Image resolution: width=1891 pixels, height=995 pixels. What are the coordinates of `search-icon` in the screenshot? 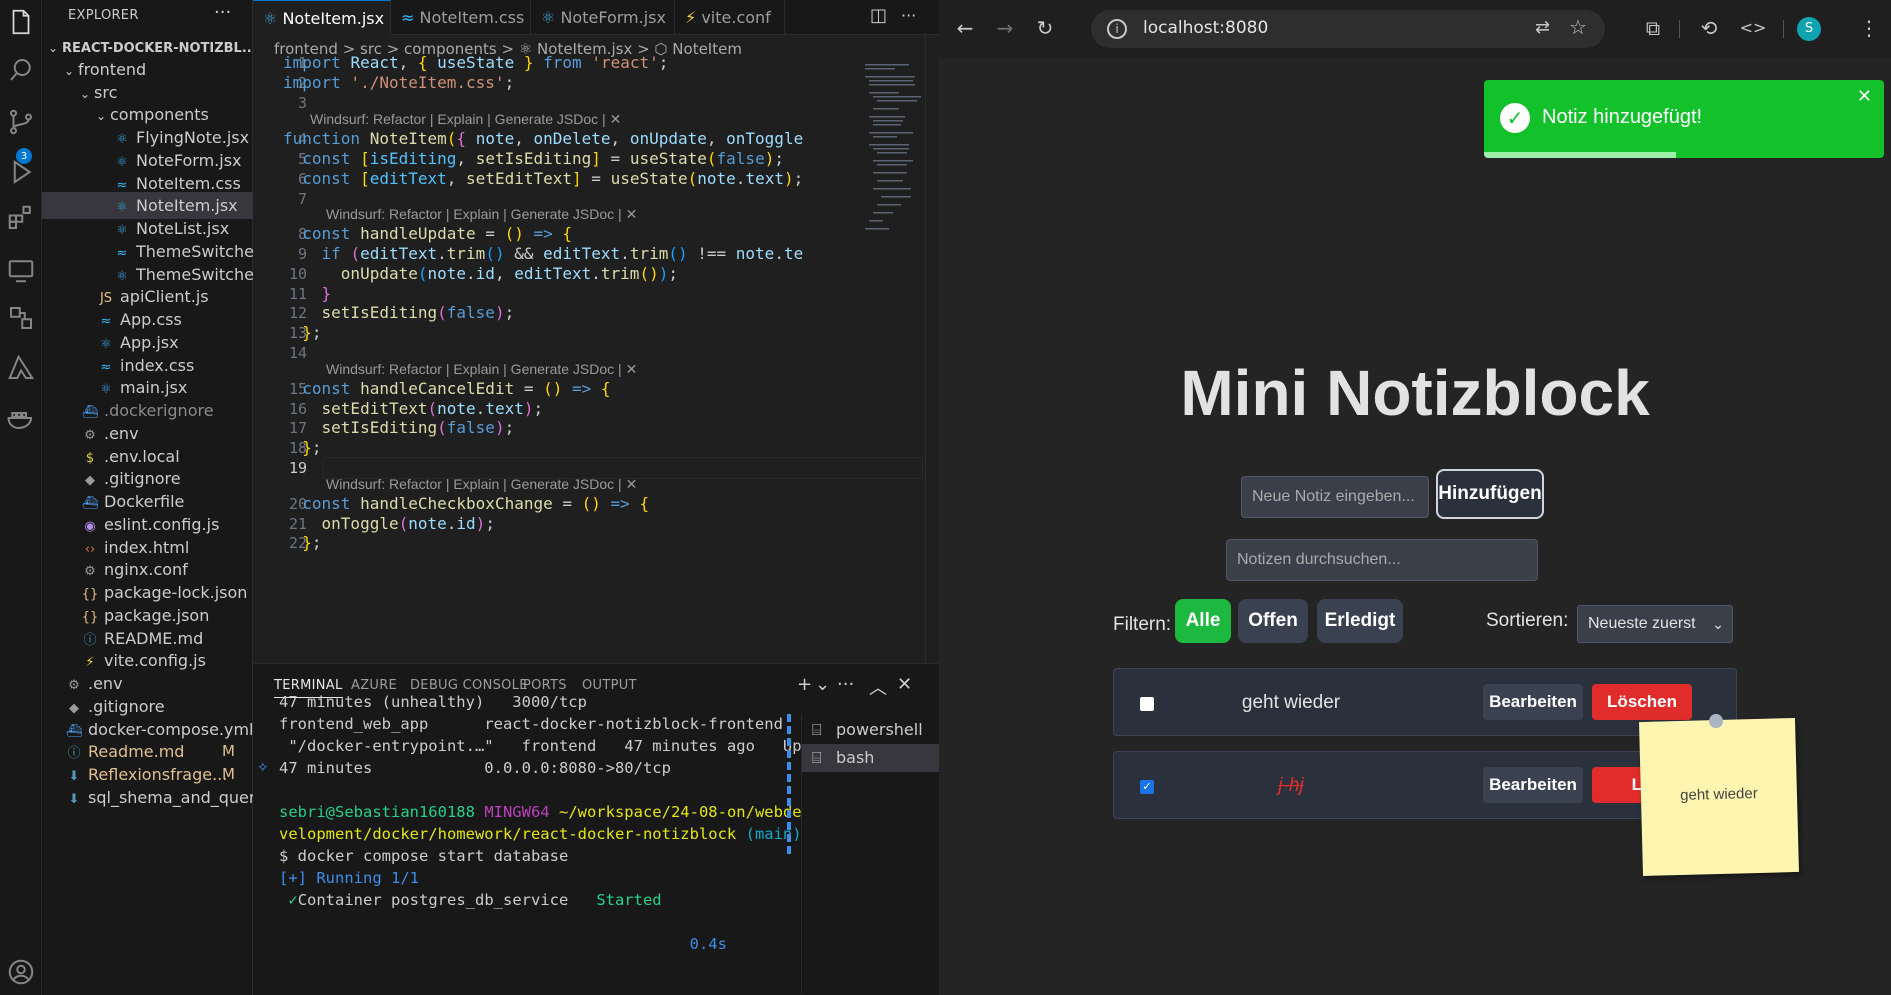 It's located at (21, 70).